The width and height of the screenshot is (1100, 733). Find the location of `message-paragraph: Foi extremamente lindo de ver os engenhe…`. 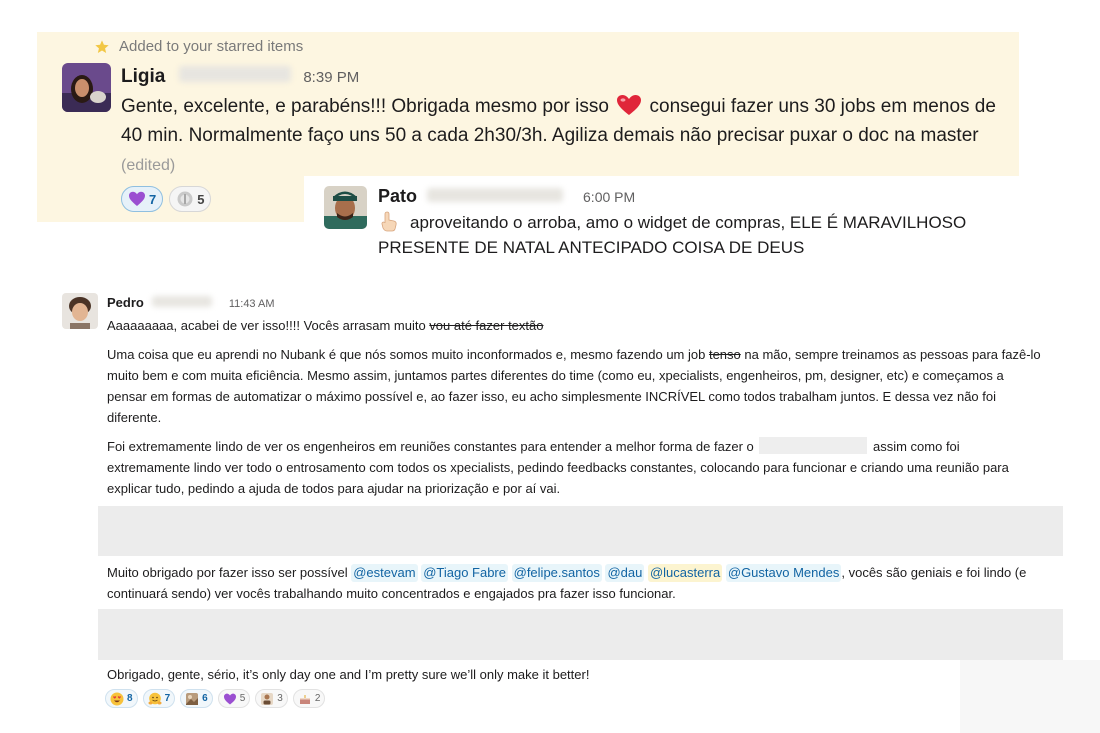

message-paragraph: Foi extremamente lindo de ver os engenhe… is located at coordinates (574, 467).